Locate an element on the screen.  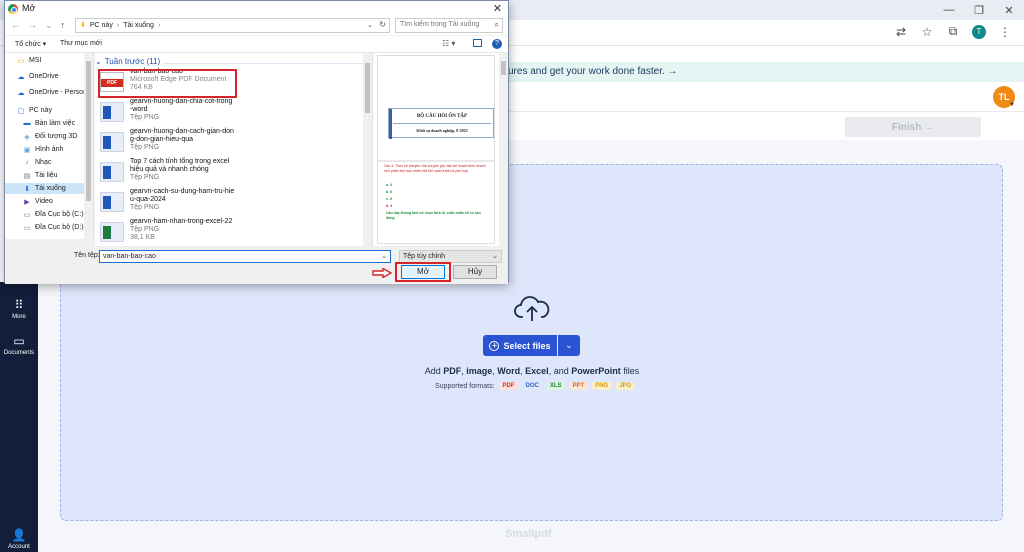
nav-item: ▢ PC này is located at coordinates (55, 110).